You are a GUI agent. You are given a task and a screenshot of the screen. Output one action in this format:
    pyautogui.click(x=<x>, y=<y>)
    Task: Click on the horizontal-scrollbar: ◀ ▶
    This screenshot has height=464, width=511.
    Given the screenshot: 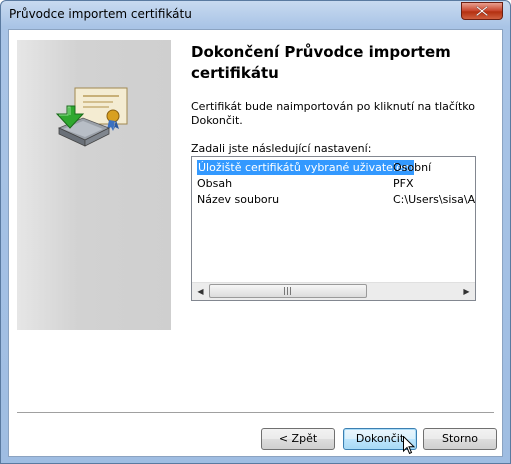 What is the action you would take?
    pyautogui.click(x=333, y=291)
    